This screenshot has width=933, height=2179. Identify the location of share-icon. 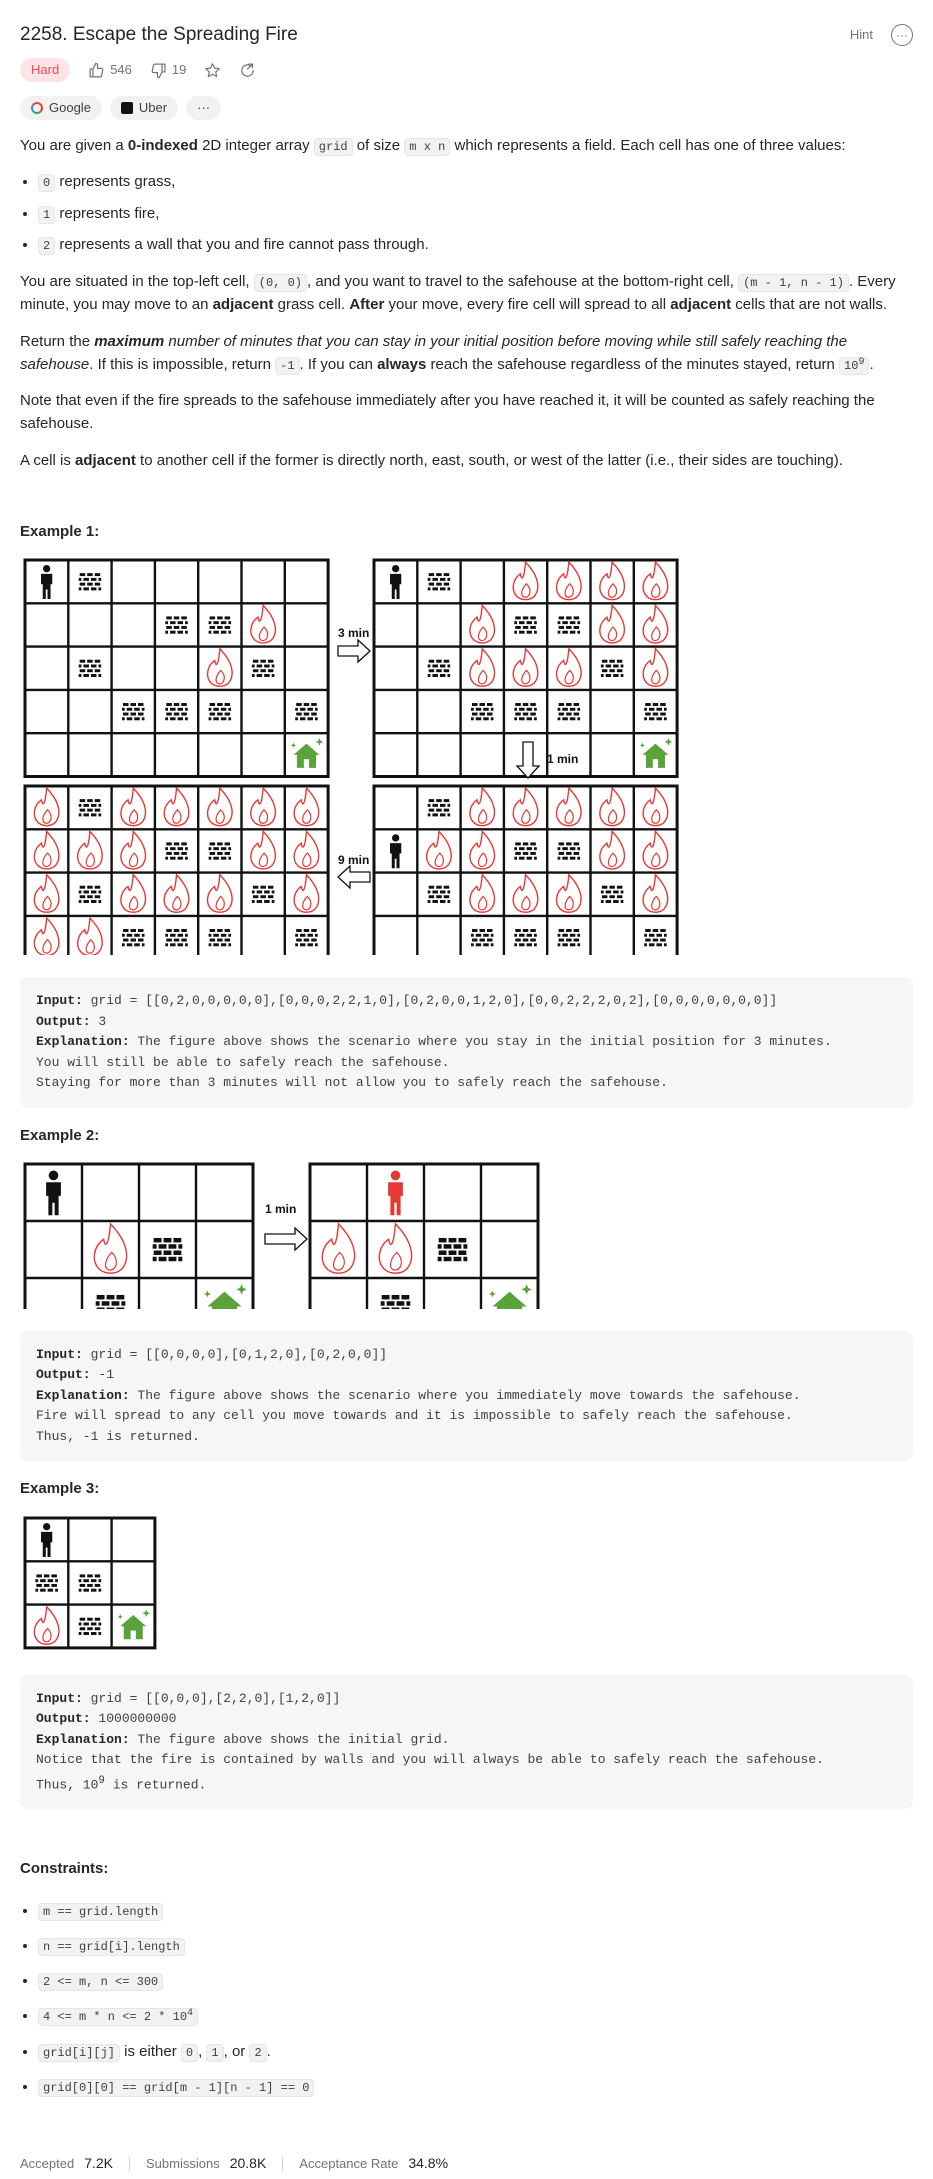
(248, 70).